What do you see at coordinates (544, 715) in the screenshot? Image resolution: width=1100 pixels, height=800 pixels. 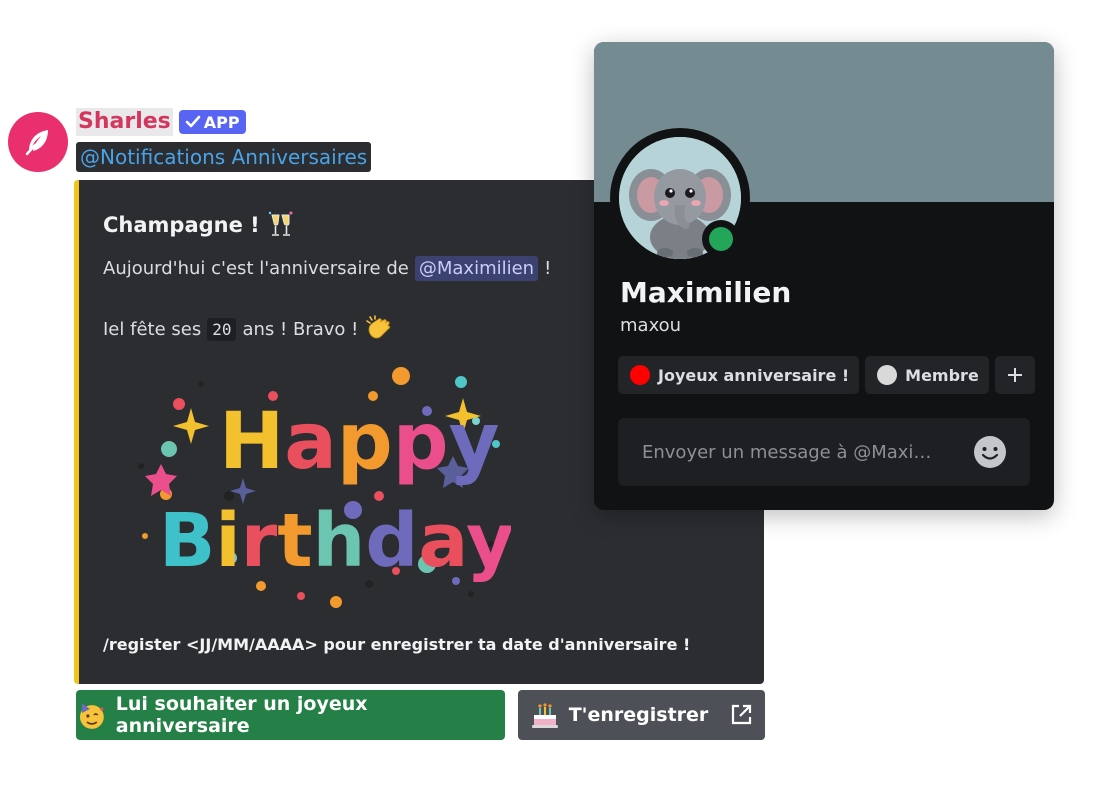 I see `birthday-cake-icon` at bounding box center [544, 715].